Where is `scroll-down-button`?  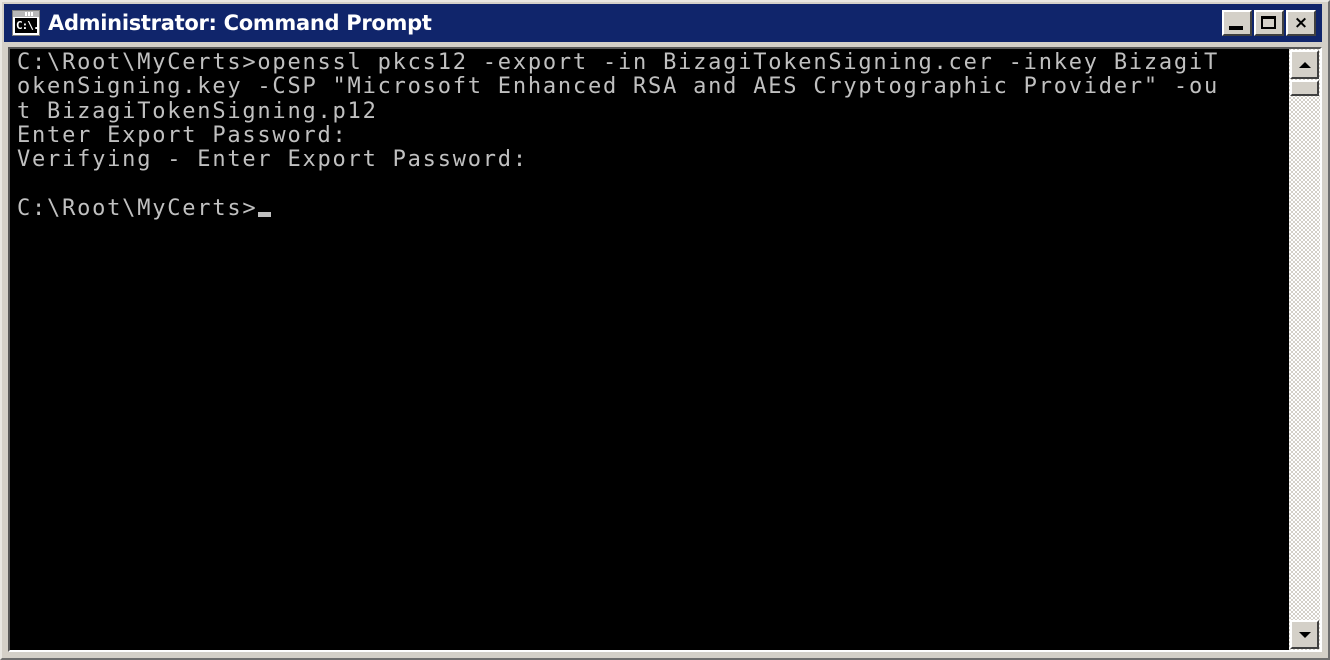 scroll-down-button is located at coordinates (1304, 634).